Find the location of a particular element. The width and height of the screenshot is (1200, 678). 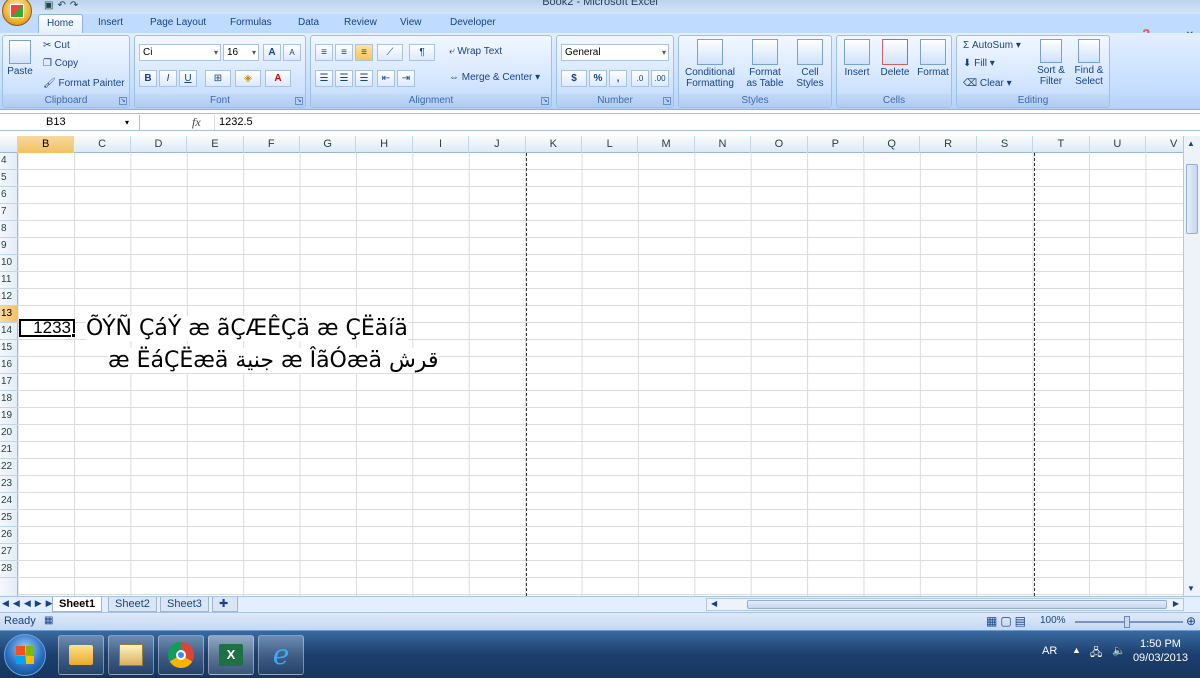

align-left-icon: ☰ is located at coordinates (324, 78).